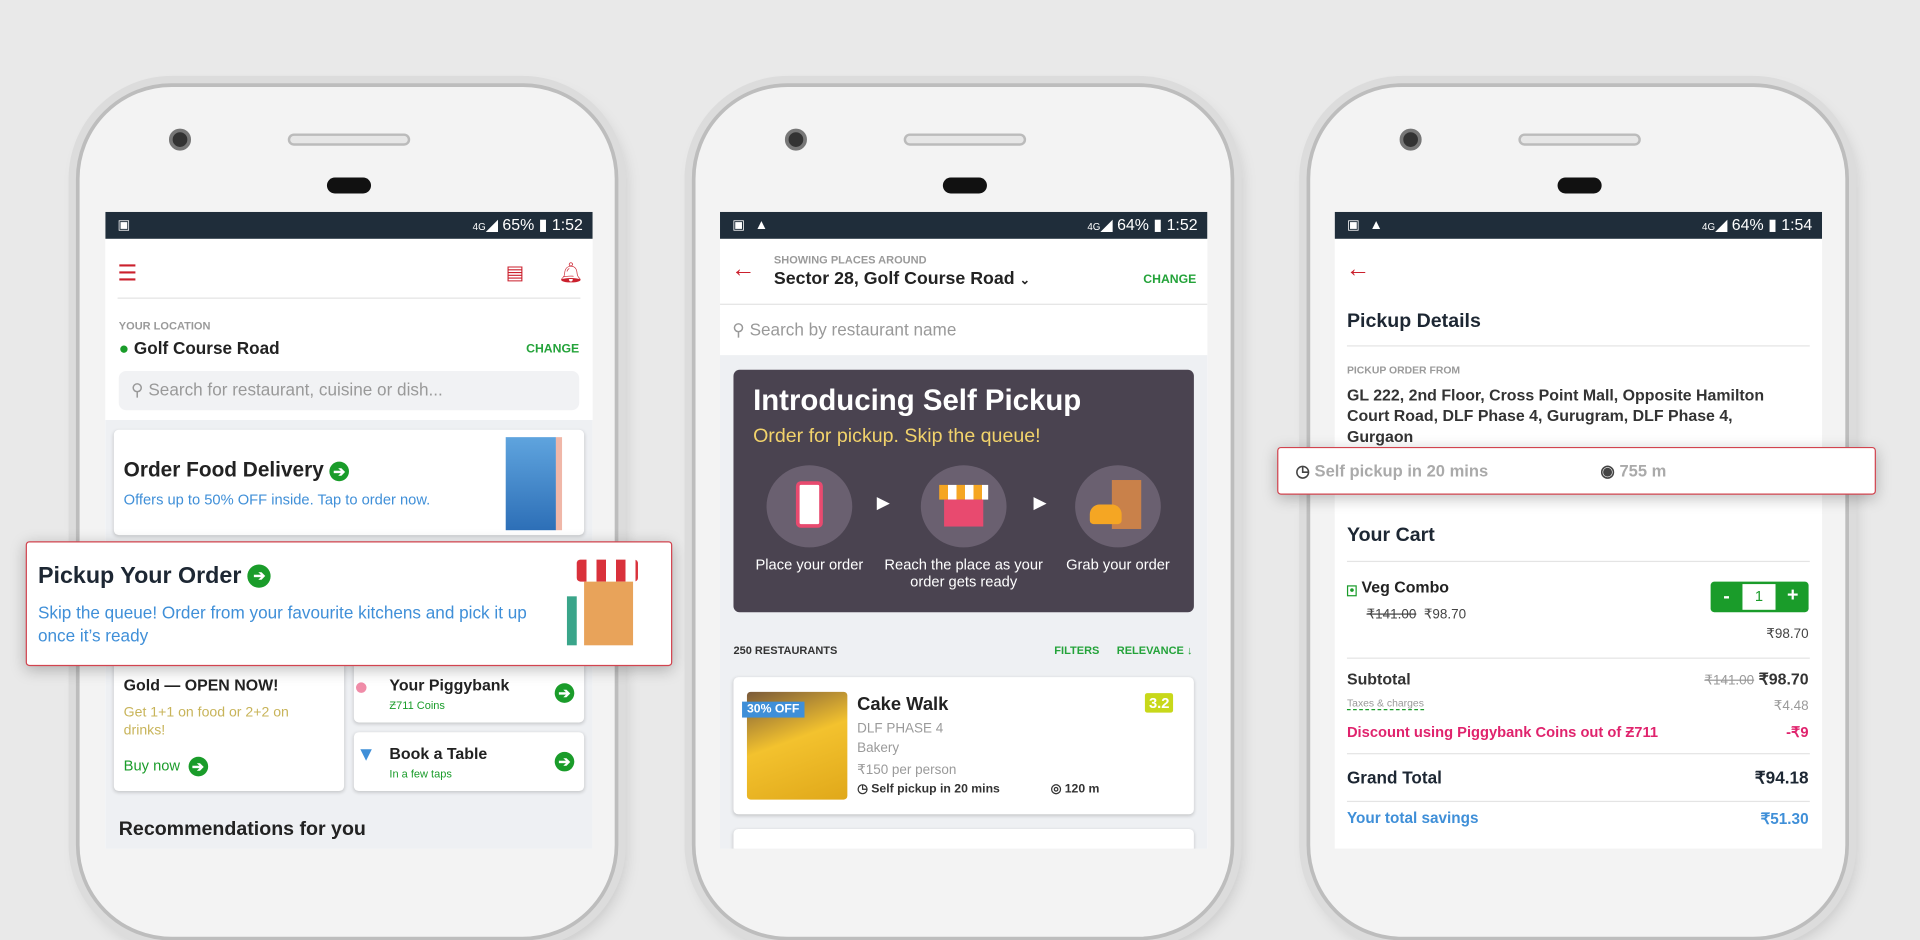  I want to click on phone-order-icon, so click(809, 506).